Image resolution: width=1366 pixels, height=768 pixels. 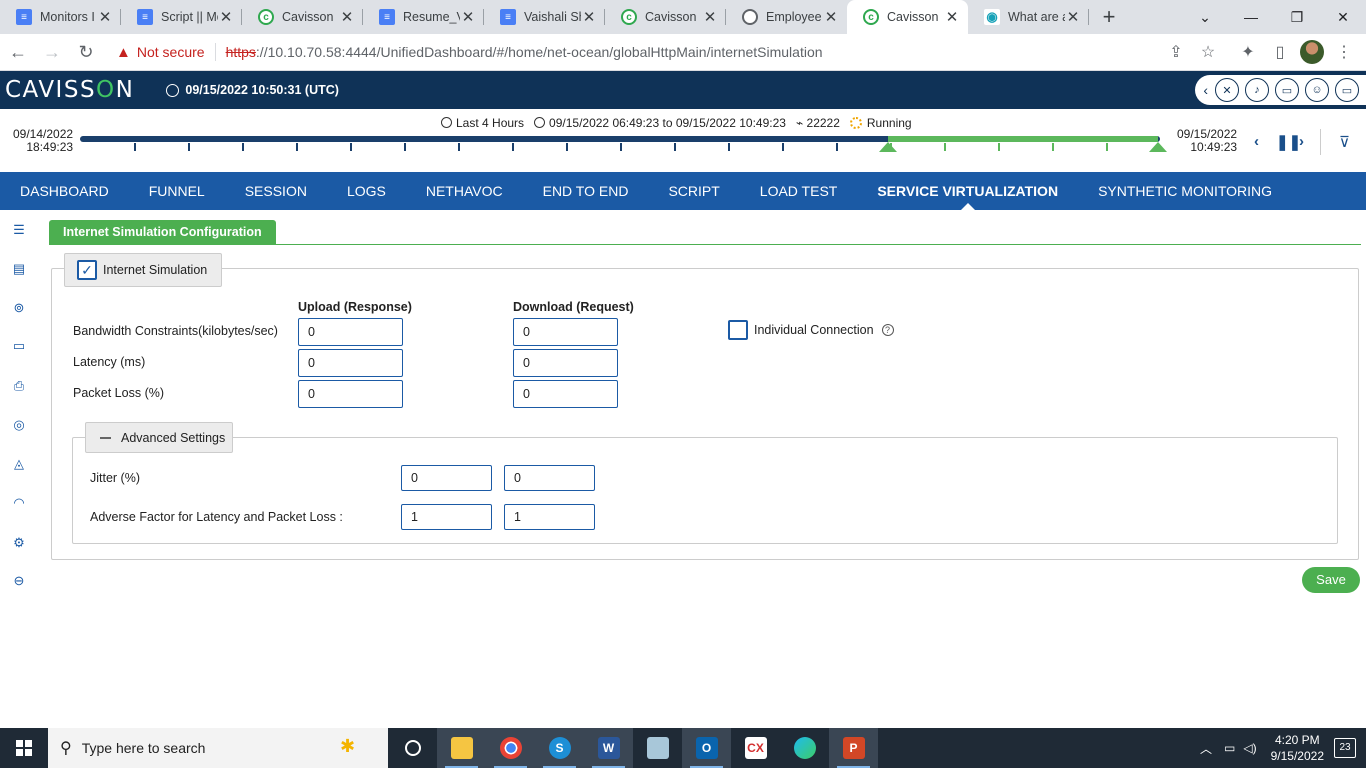 What do you see at coordinates (1288, 142) in the screenshot?
I see `pause-icon: ❚❚` at bounding box center [1288, 142].